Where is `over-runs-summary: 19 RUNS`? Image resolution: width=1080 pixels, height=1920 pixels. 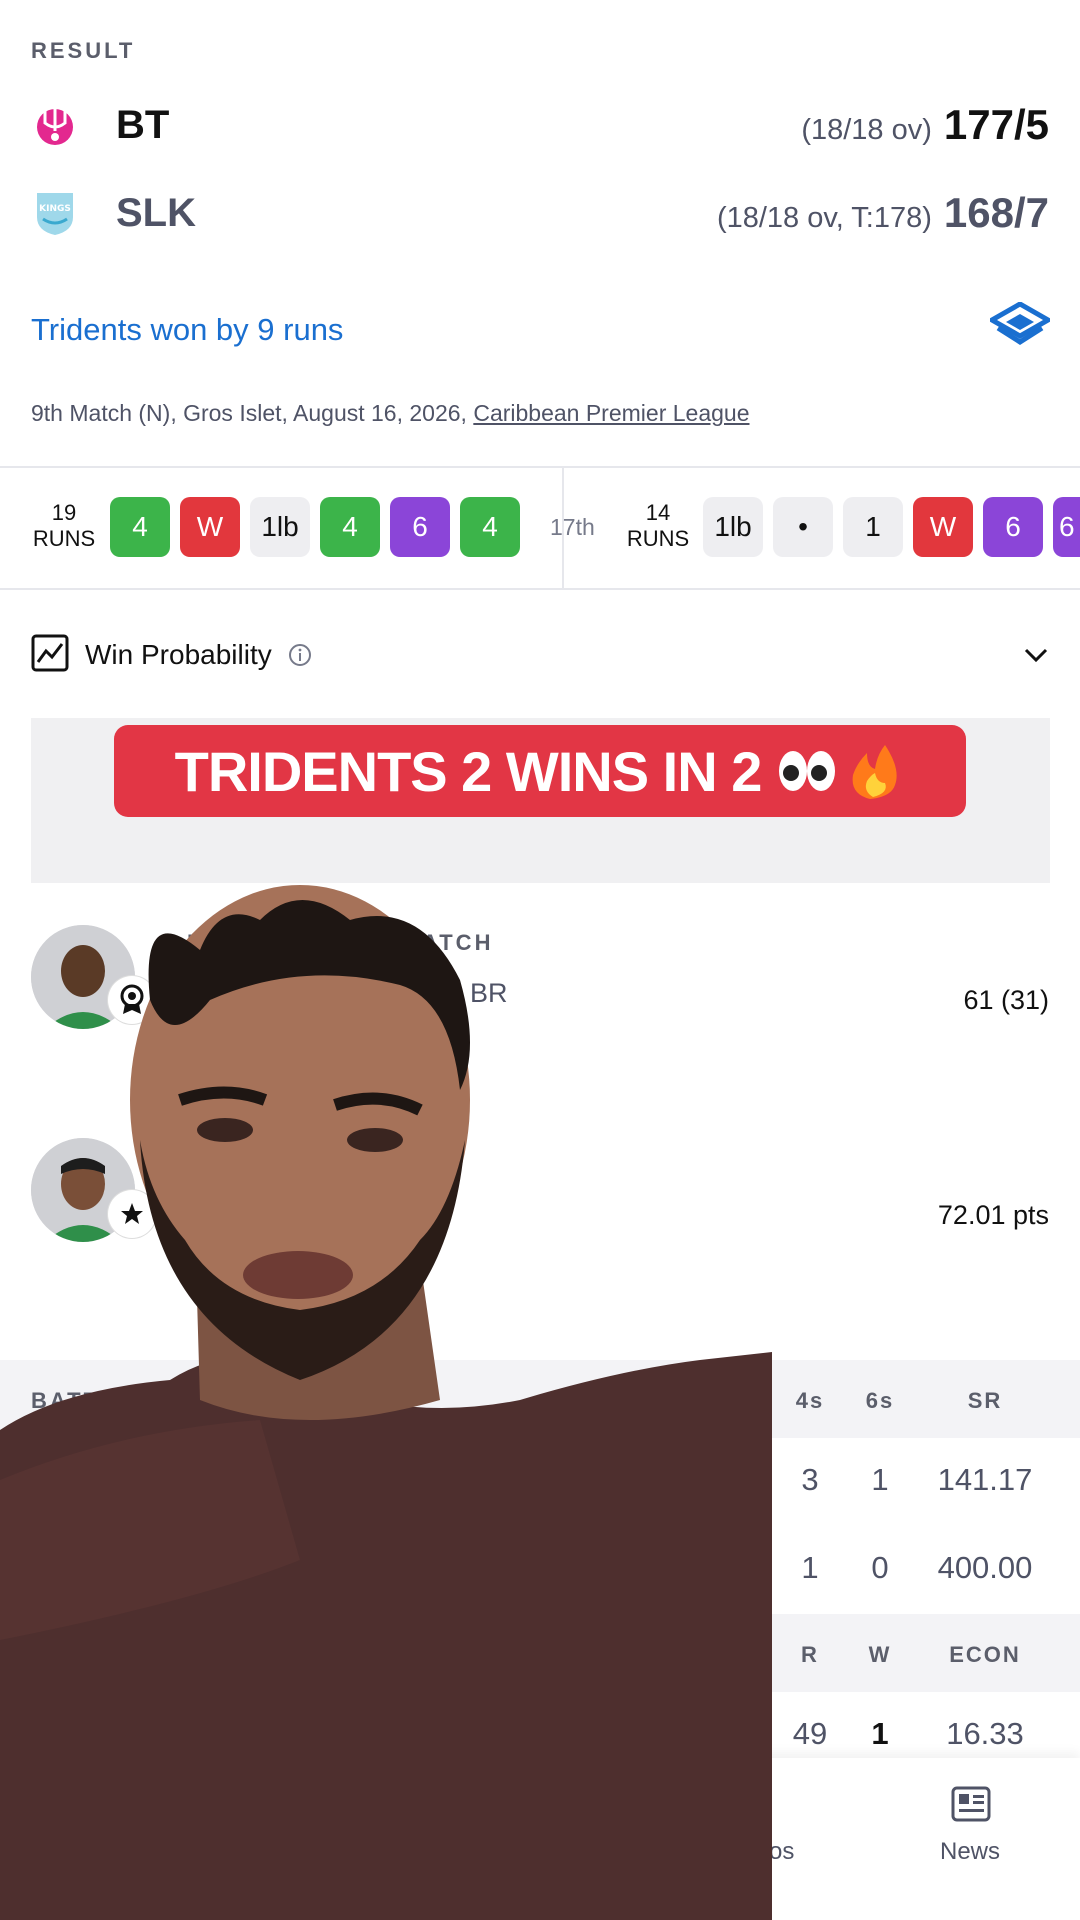 over-runs-summary: 19 RUNS is located at coordinates (64, 526).